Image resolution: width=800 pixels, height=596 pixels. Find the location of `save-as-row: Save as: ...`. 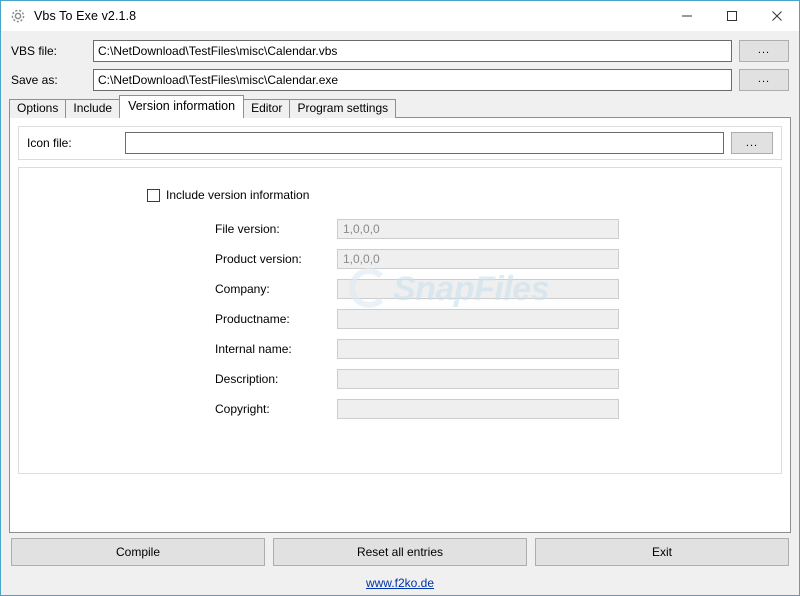

save-as-row: Save as: ... is located at coordinates (400, 79).